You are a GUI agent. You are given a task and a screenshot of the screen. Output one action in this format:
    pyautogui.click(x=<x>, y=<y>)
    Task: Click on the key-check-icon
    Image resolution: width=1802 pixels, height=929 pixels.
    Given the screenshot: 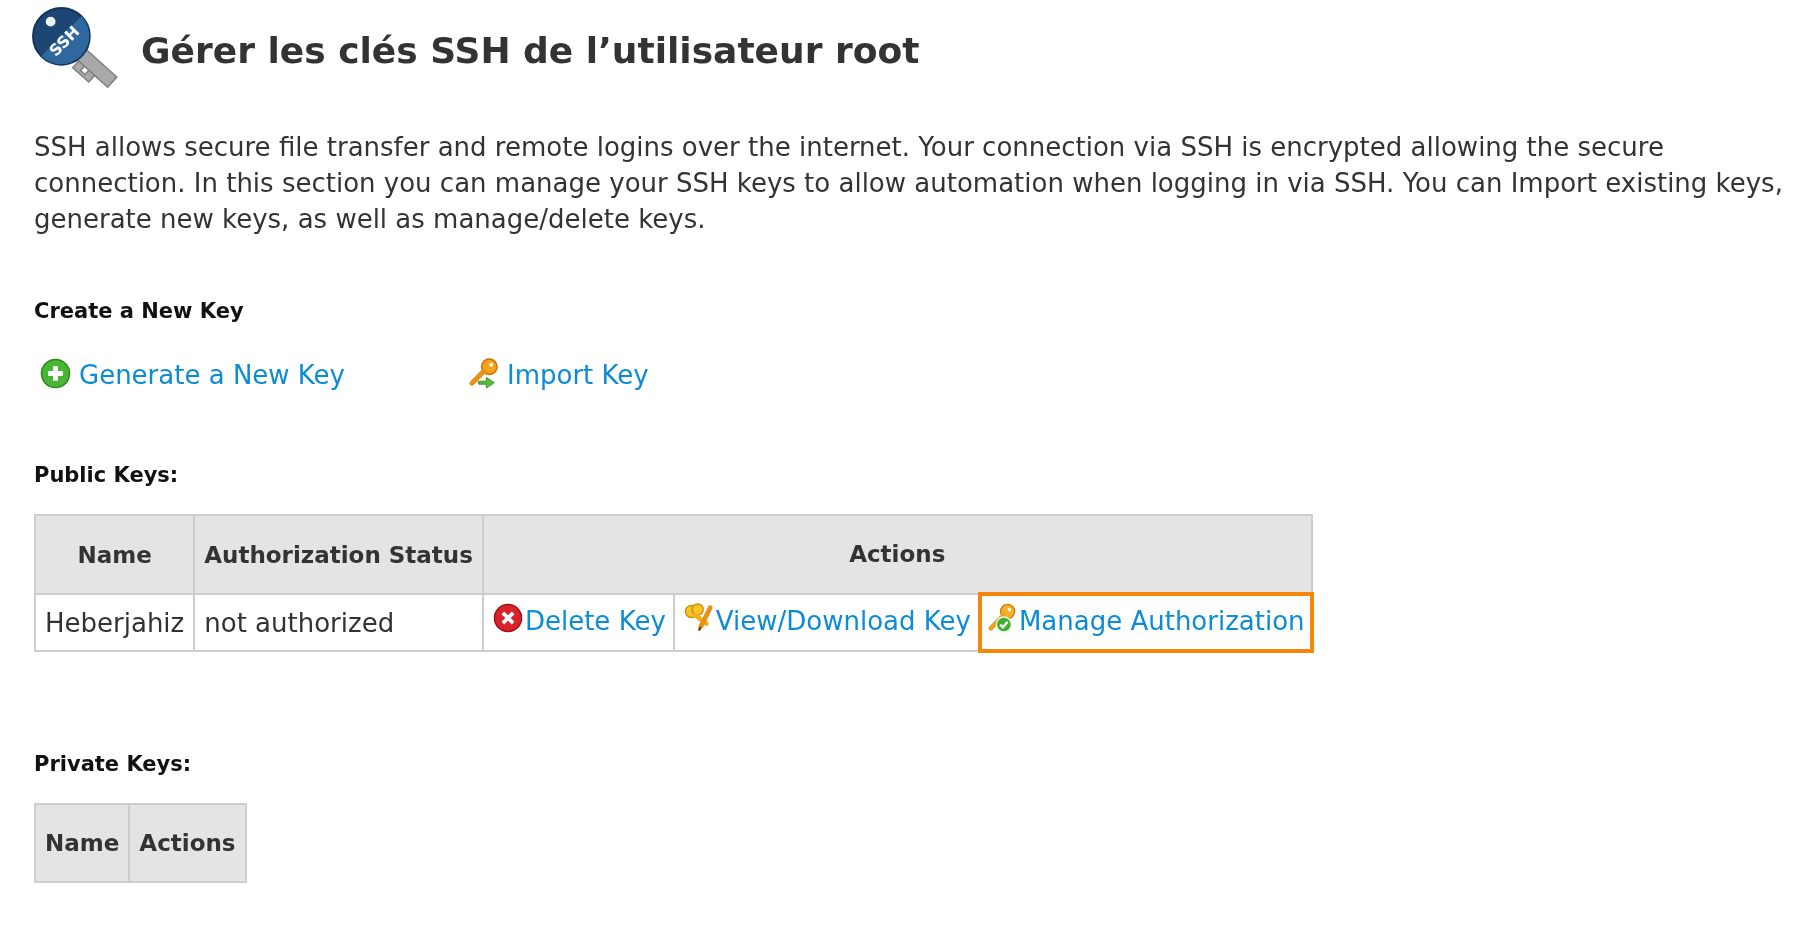 What is the action you would take?
    pyautogui.click(x=1001, y=618)
    